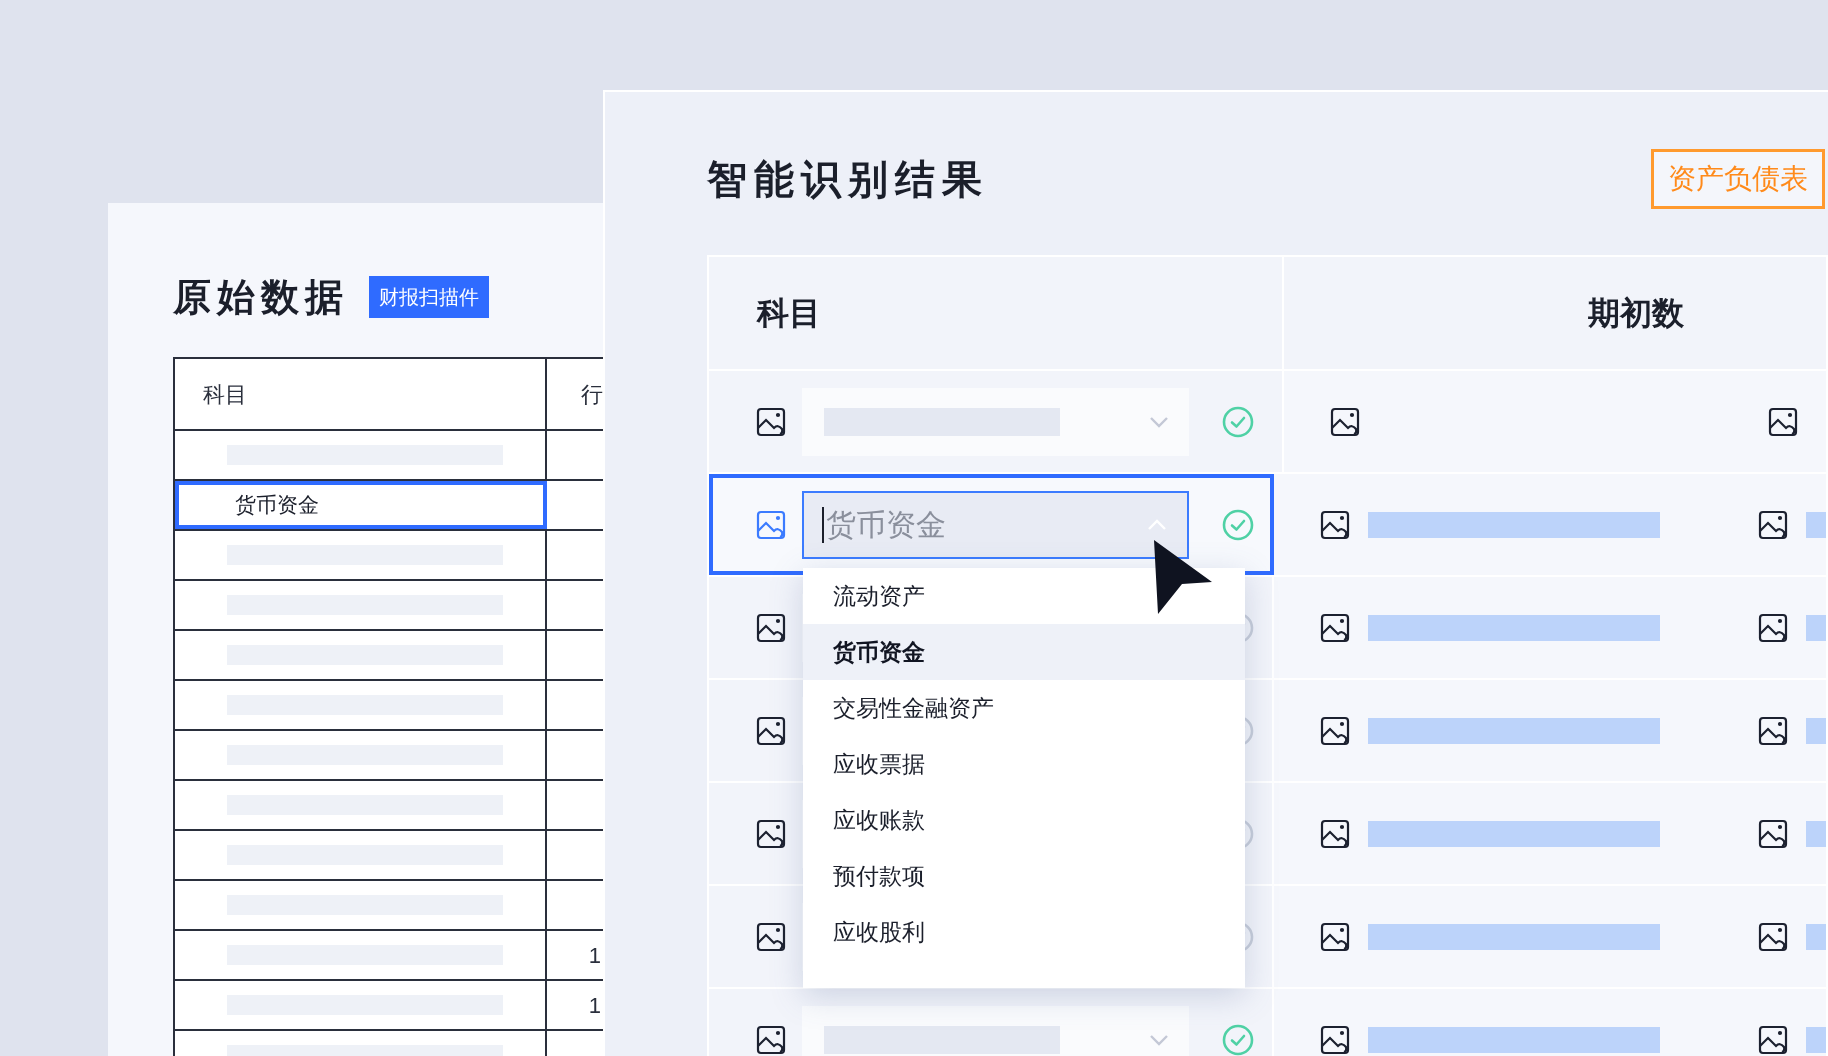 The height and width of the screenshot is (1056, 1828). I want to click on dropdown-option: 应收股利, so click(1024, 932).